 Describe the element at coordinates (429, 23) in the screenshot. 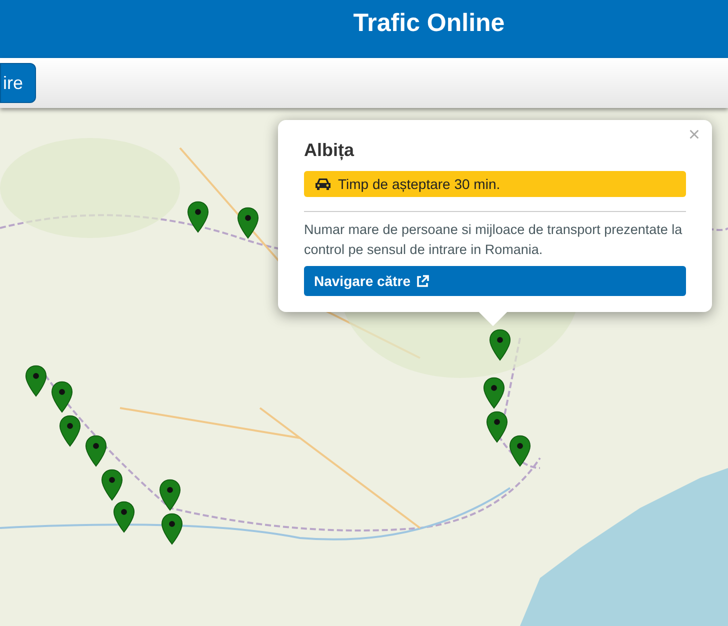

I see `app-title: Trafic Online` at that location.